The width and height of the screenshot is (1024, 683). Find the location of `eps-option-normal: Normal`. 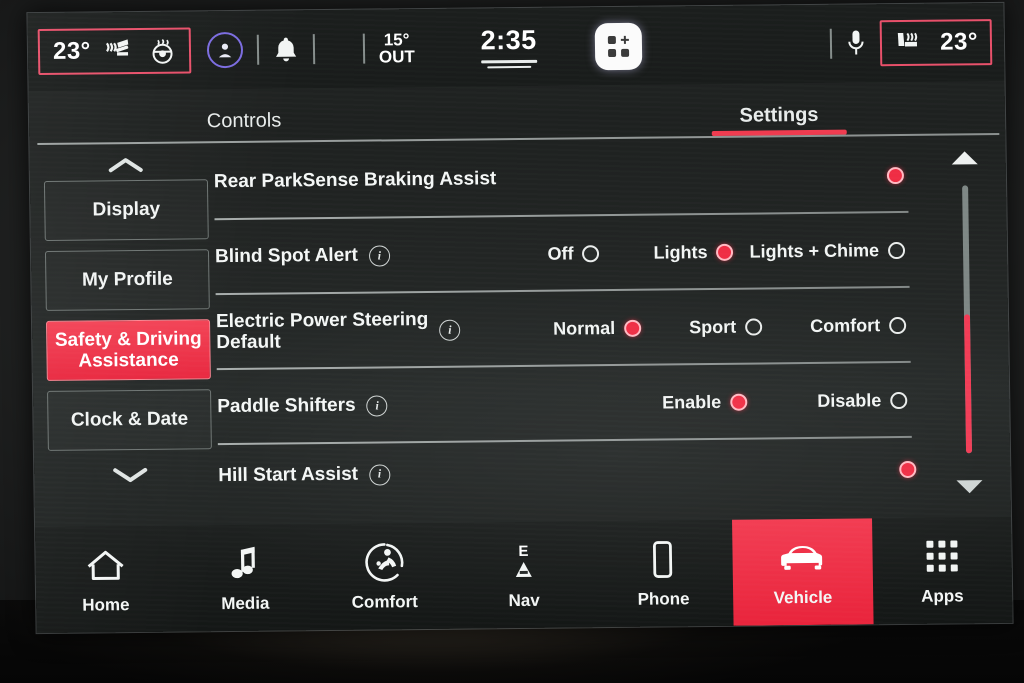

eps-option-normal: Normal is located at coordinates (597, 329).